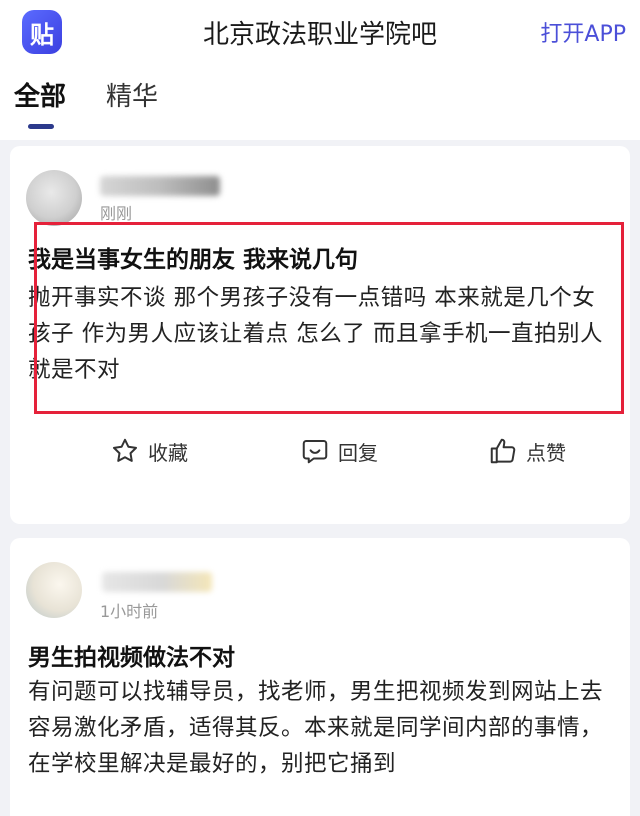  I want to click on post-actions: 收藏 回复 点赞, so click(320, 456).